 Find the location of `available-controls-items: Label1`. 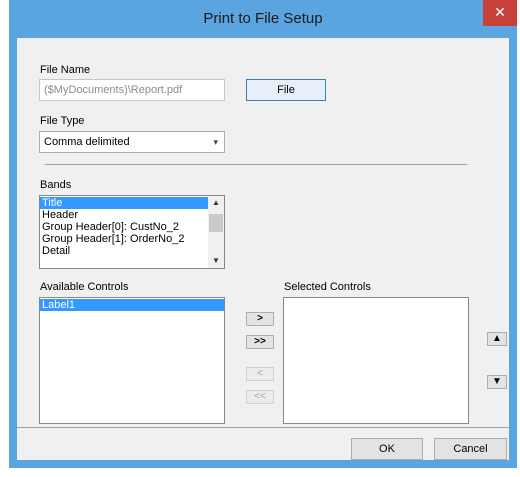

available-controls-items: Label1 is located at coordinates (132, 305).